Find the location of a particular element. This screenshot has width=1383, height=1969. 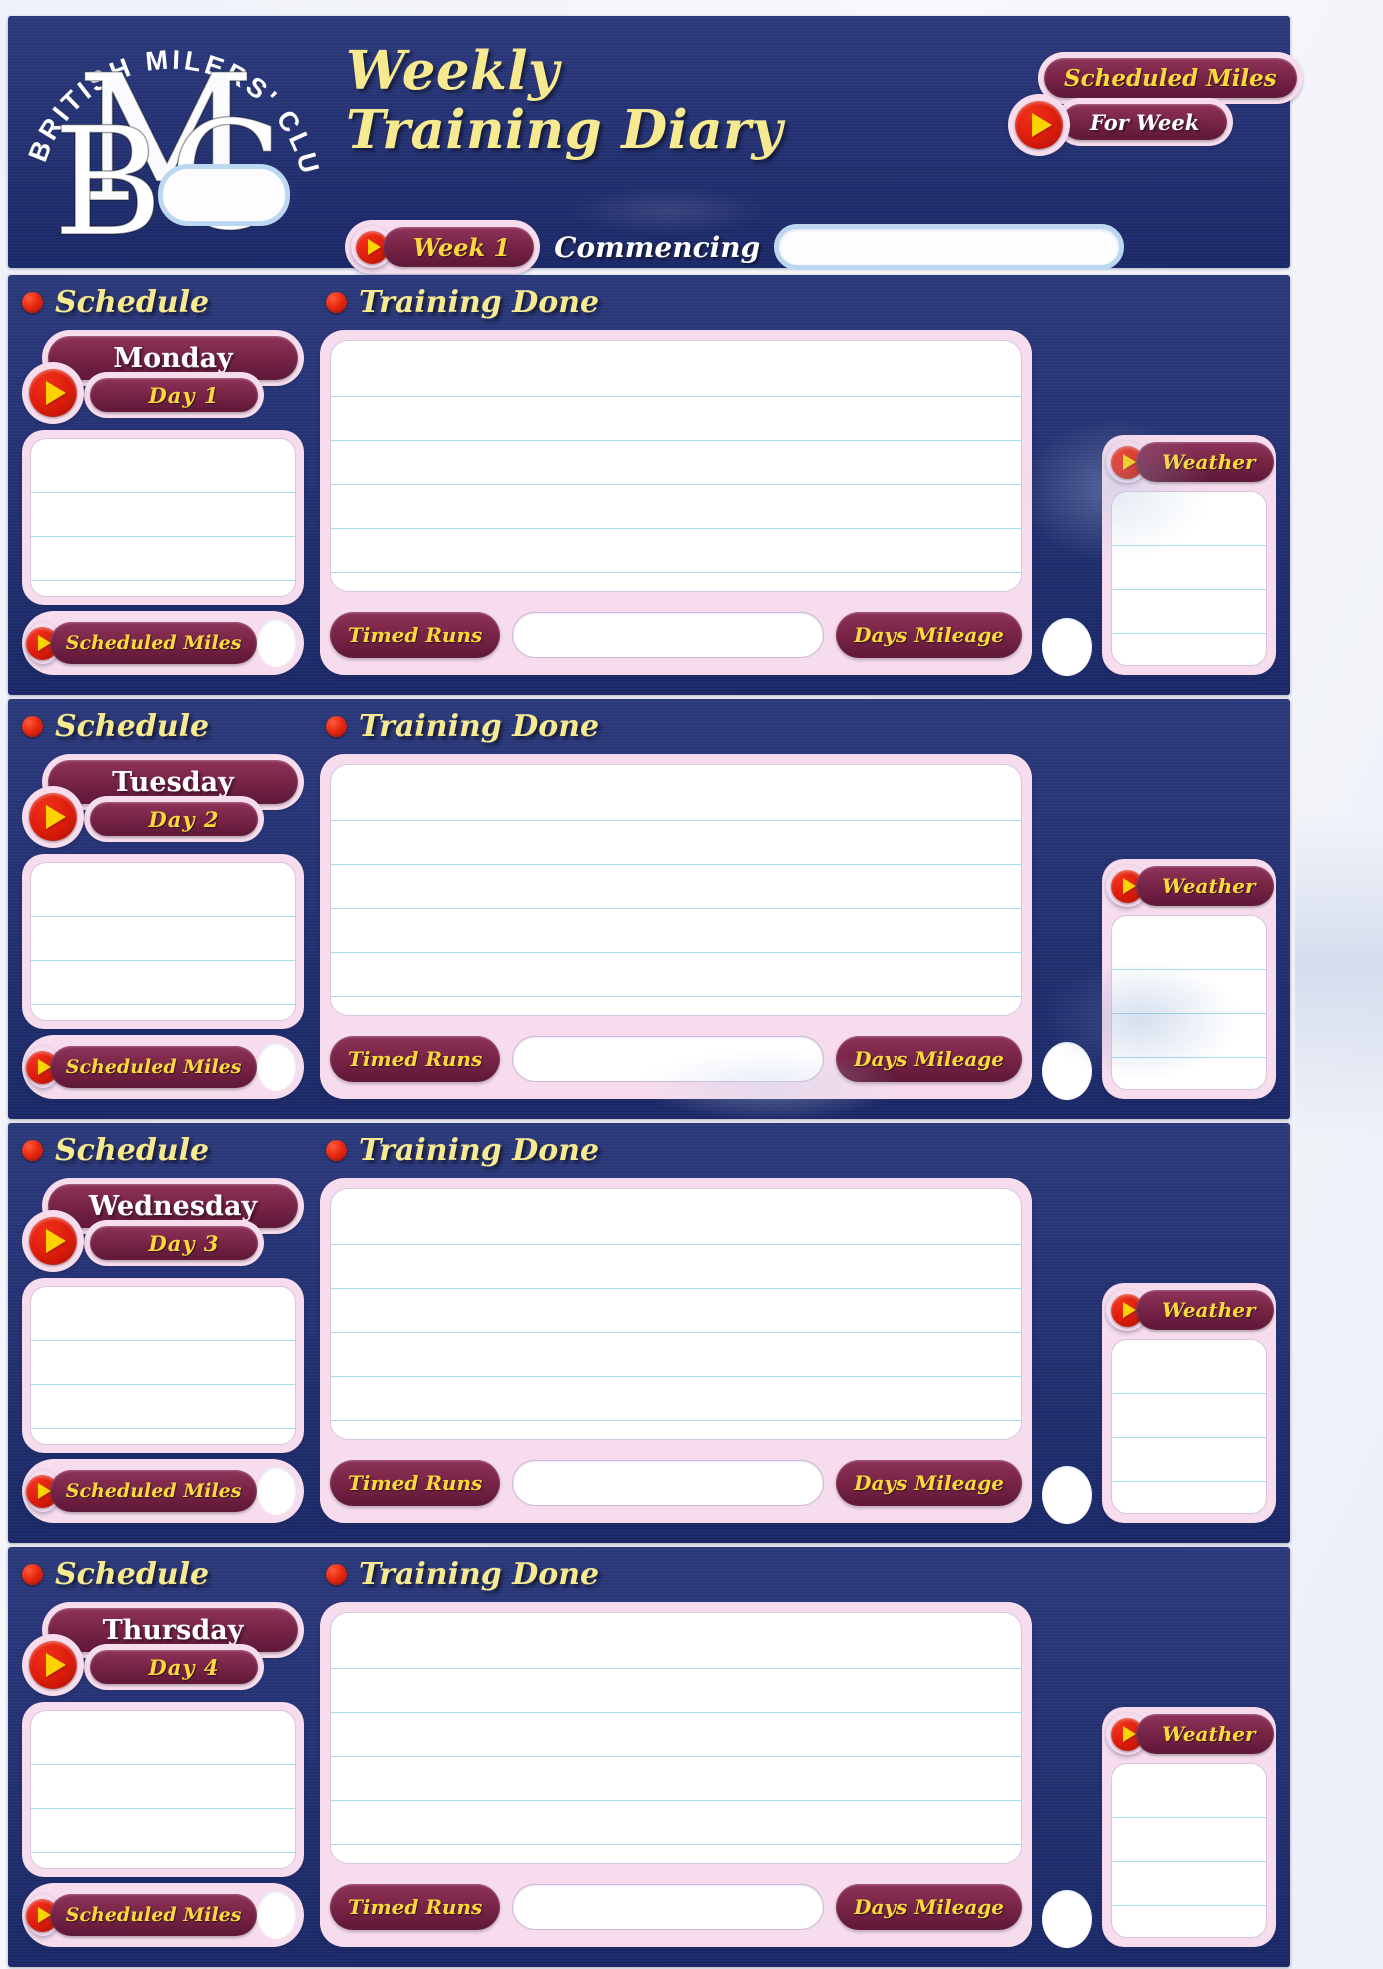

page-title-line1: Weekly is located at coordinates (453, 71).